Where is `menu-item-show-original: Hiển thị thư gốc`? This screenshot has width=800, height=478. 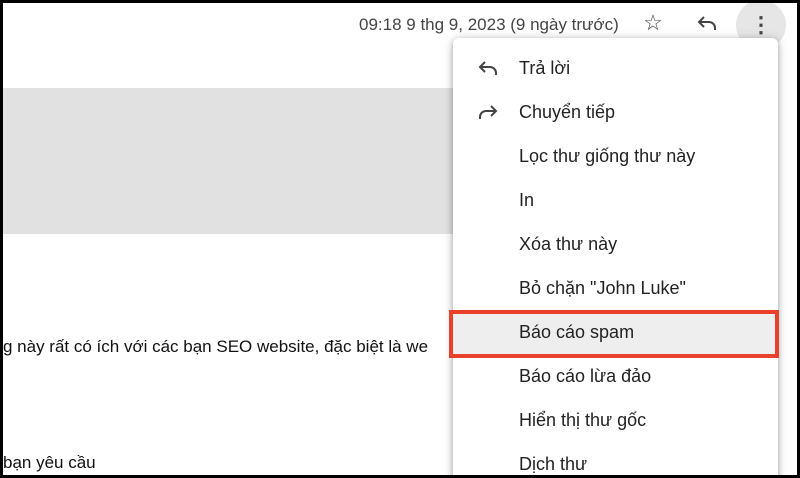 menu-item-show-original: Hiển thị thư gốc is located at coordinates (615, 420).